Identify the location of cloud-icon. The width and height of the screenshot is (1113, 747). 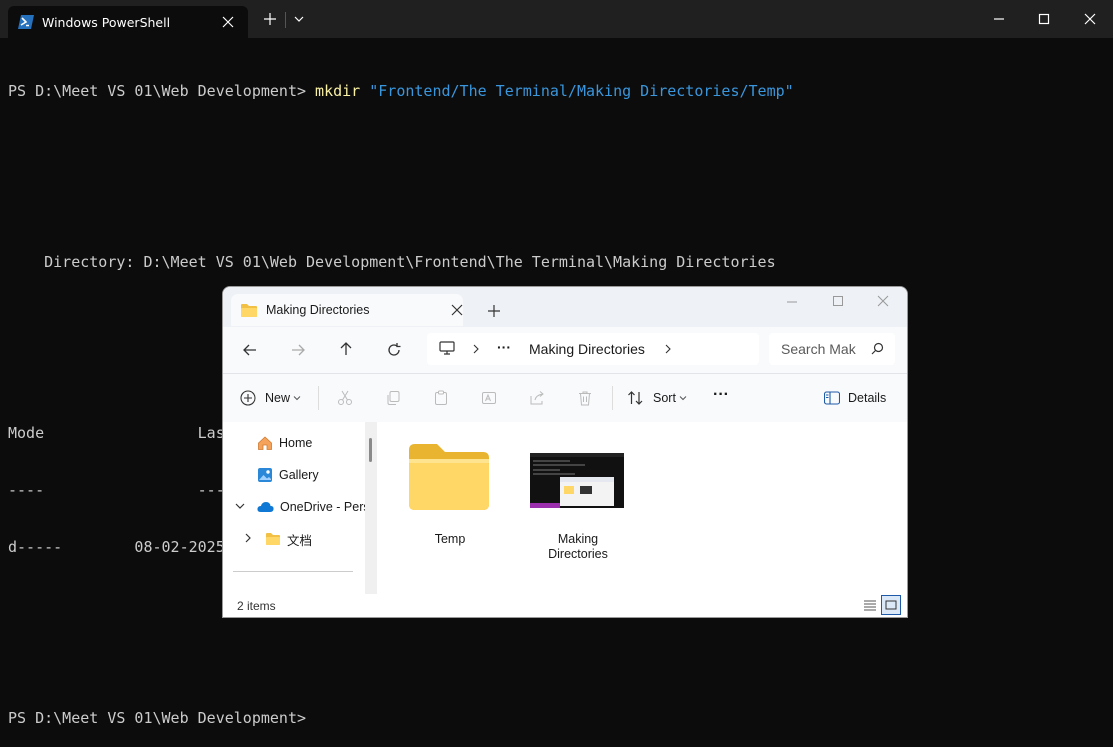
(265, 507).